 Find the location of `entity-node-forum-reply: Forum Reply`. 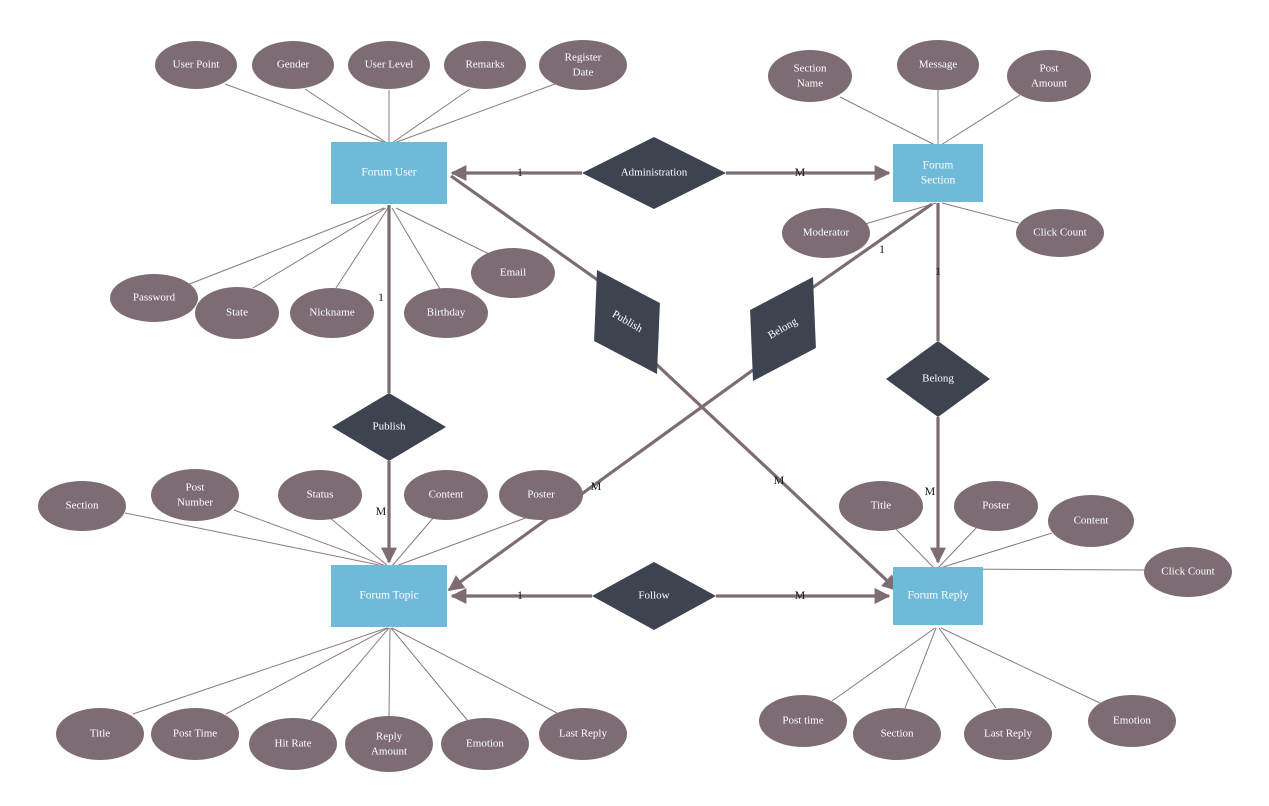

entity-node-forum-reply: Forum Reply is located at coordinates (938, 596).